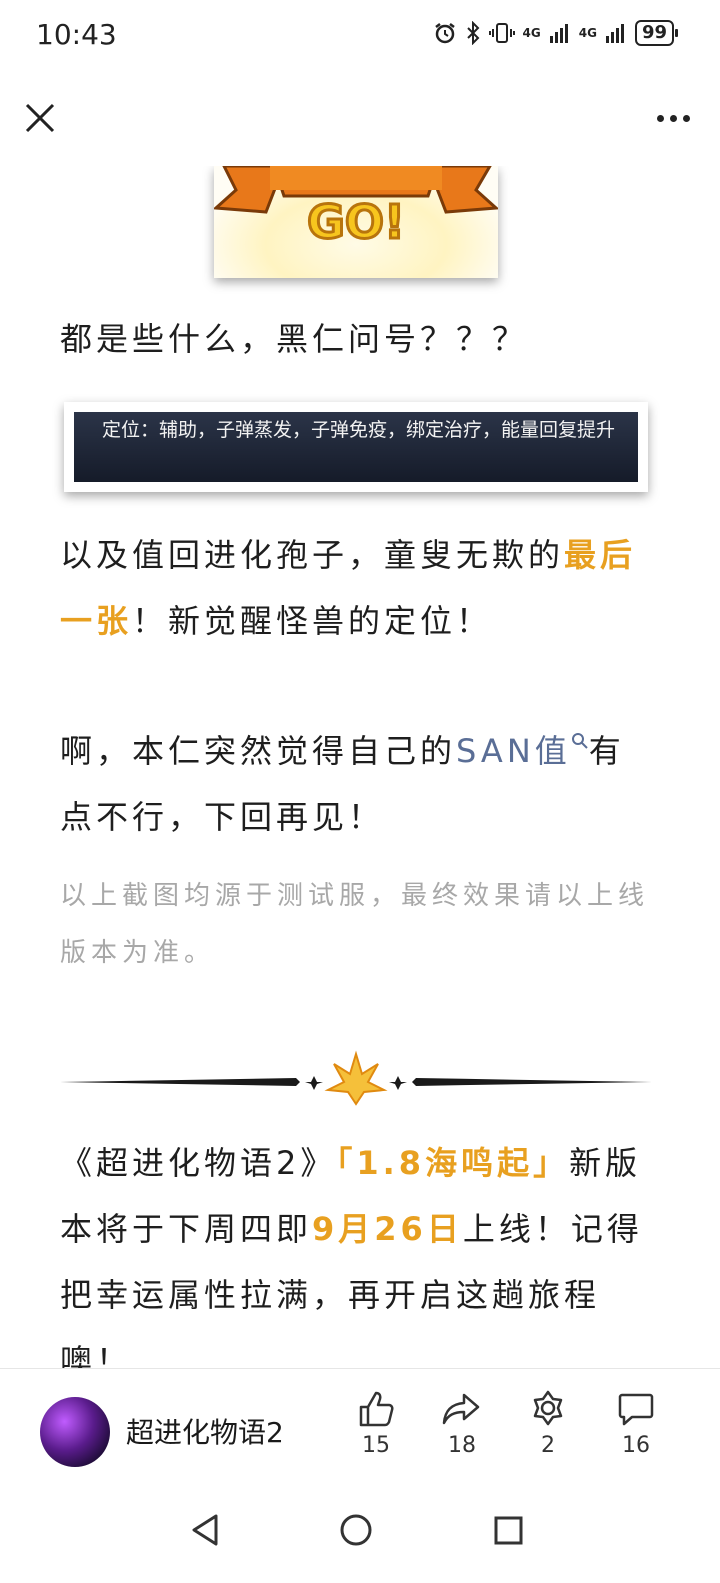 The height and width of the screenshot is (1583, 720). I want to click on like-icon, so click(376, 1409).